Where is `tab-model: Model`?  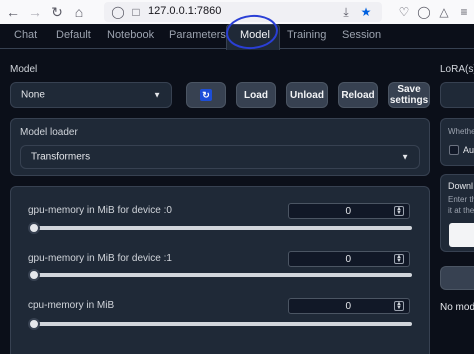
tab-model: Model is located at coordinates (255, 35).